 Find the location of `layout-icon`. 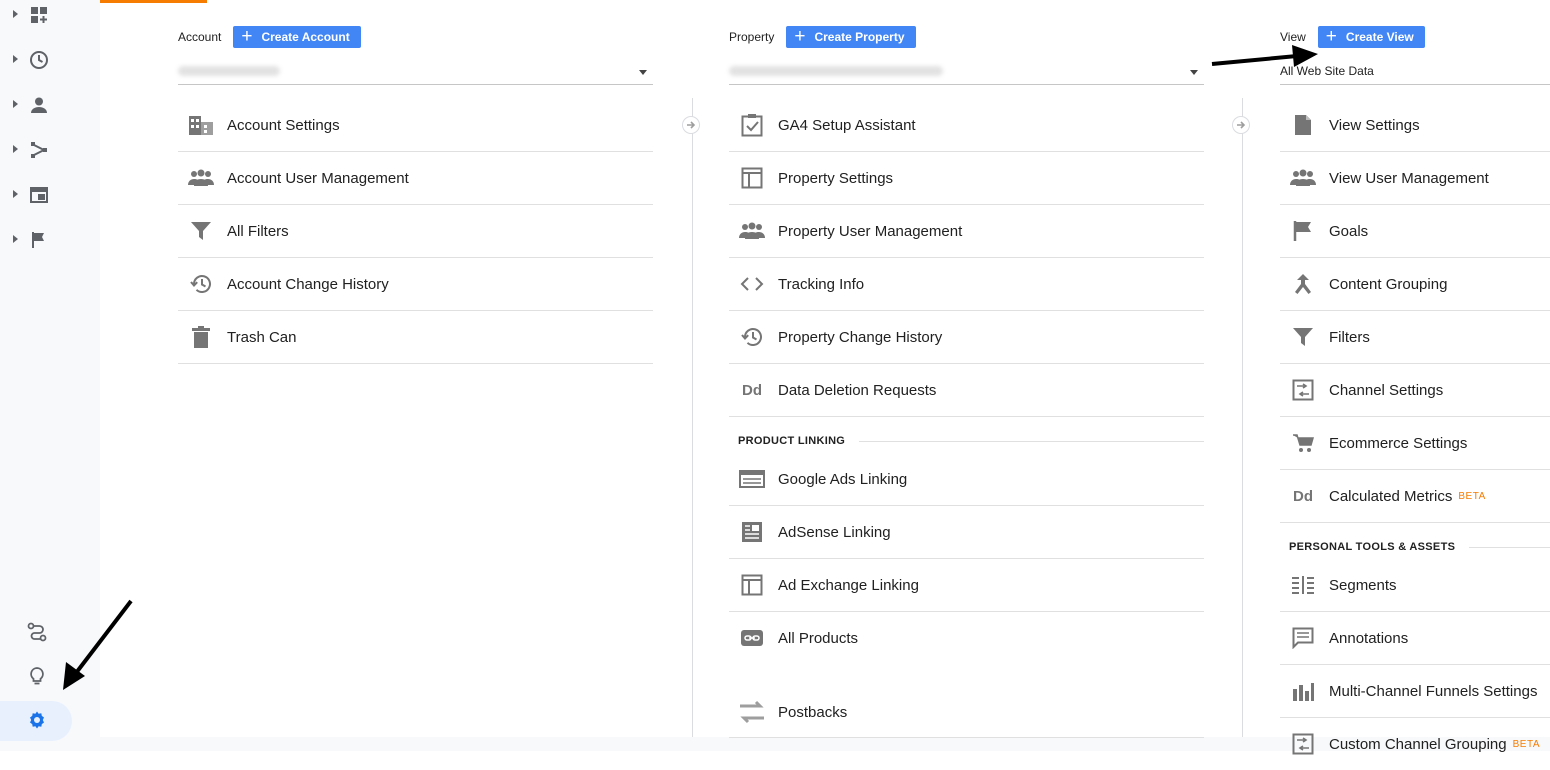

layout-icon is located at coordinates (752, 585).